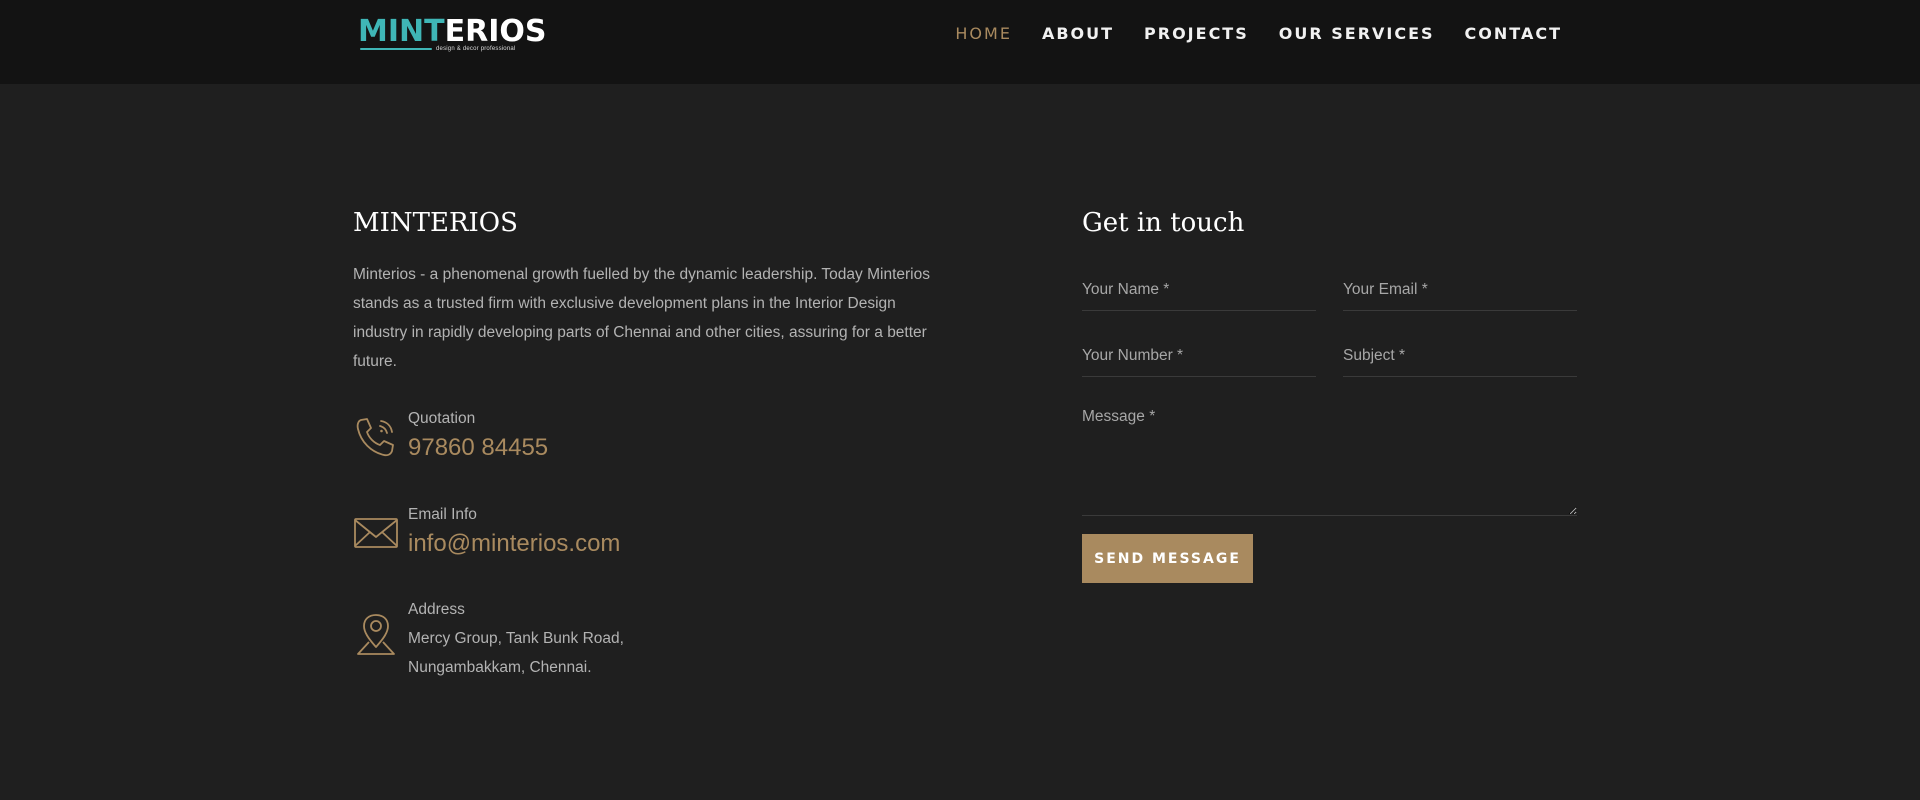 This screenshot has width=1920, height=800. I want to click on logo-swoosh, so click(396, 49).